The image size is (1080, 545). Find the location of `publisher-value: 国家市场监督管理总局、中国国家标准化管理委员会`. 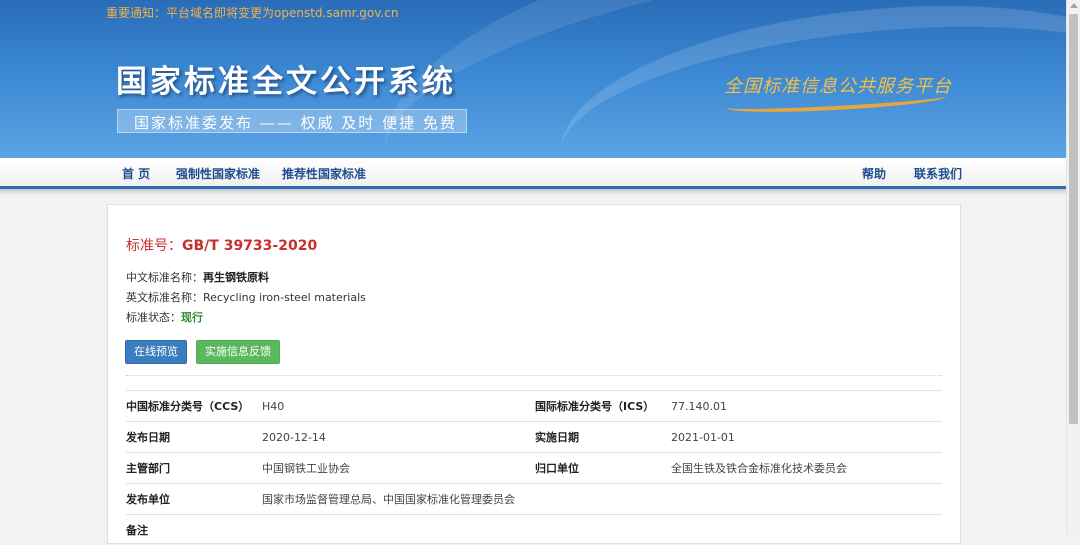

publisher-value: 国家市场监督管理总局、中国国家标准化管理委员会 is located at coordinates (602, 499).